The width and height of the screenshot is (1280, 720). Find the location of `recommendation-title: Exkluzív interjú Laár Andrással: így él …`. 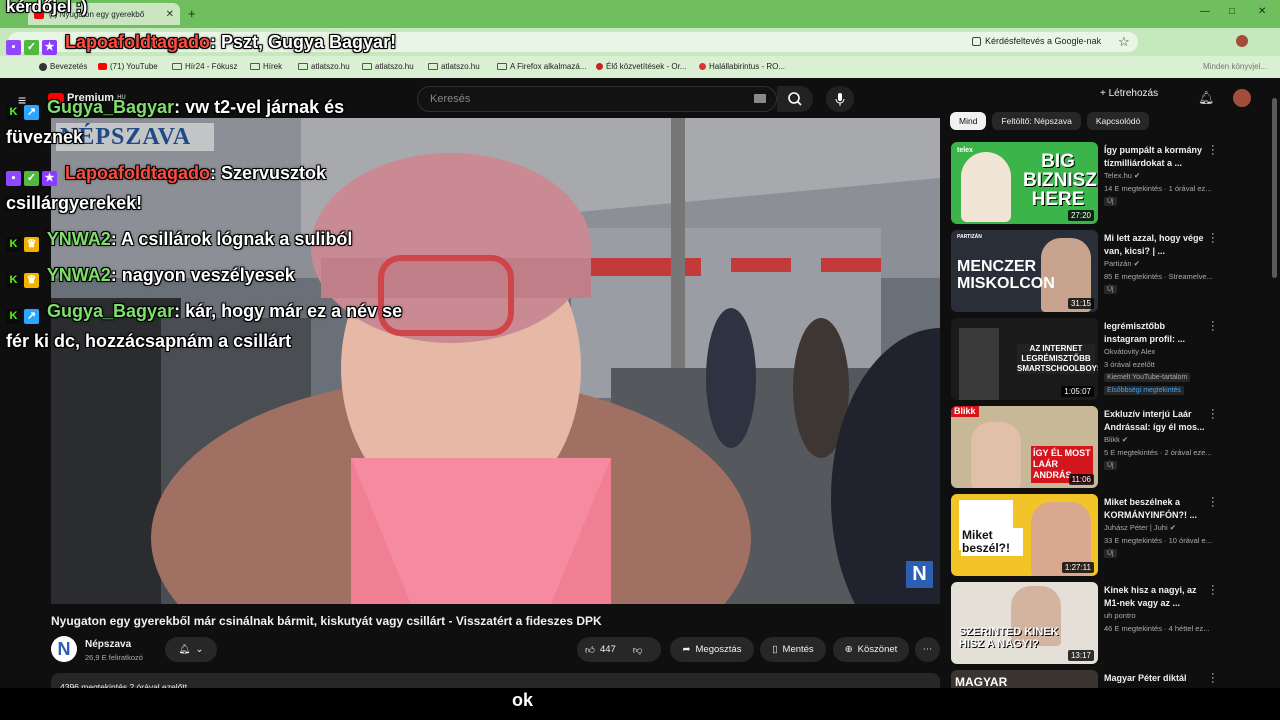

recommendation-title: Exkluzív interjú Laár Andrással: így él … is located at coordinates (1156, 420).